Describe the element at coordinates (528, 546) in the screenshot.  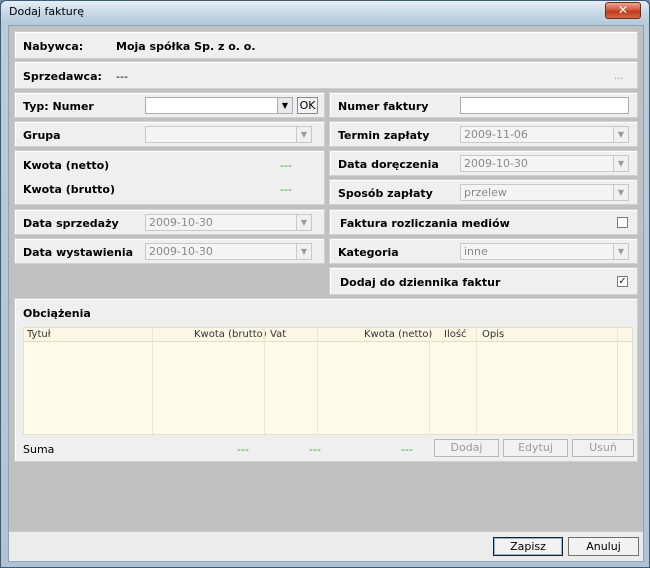
I see `save-button: Zapisz` at that location.